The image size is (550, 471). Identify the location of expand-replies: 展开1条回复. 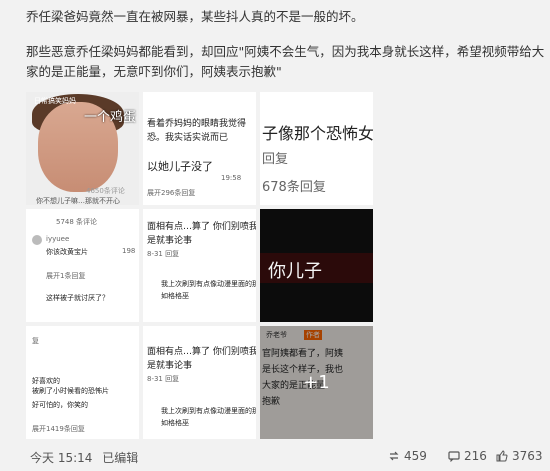
(65, 276).